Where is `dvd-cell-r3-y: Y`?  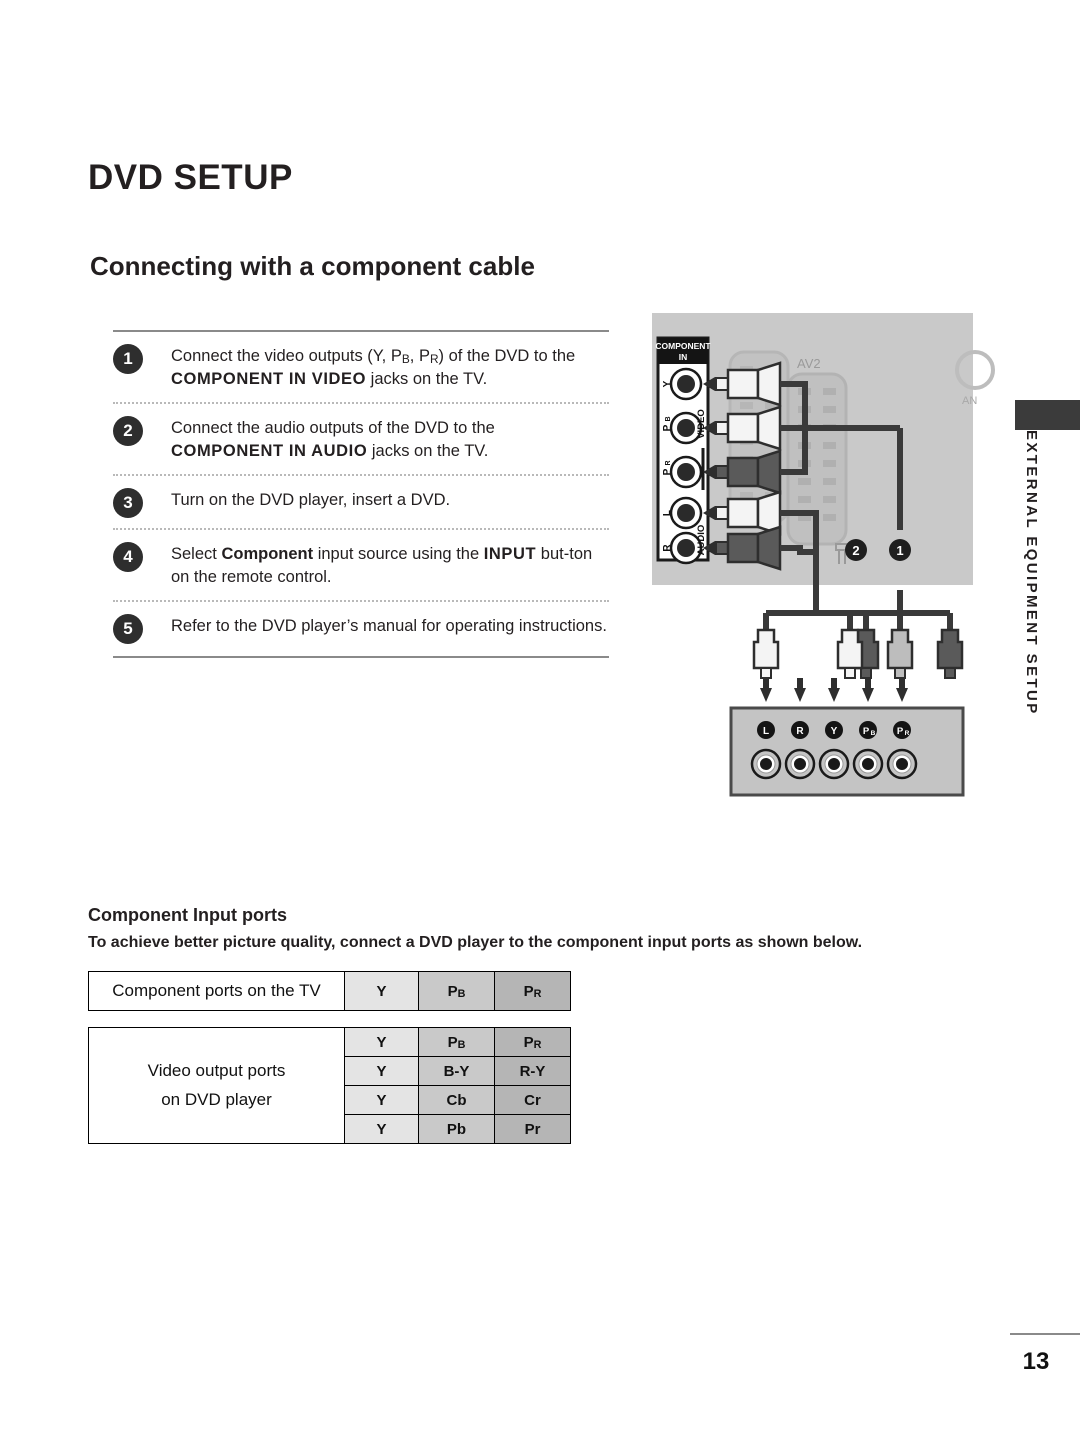 dvd-cell-r3-y: Y is located at coordinates (381, 1100).